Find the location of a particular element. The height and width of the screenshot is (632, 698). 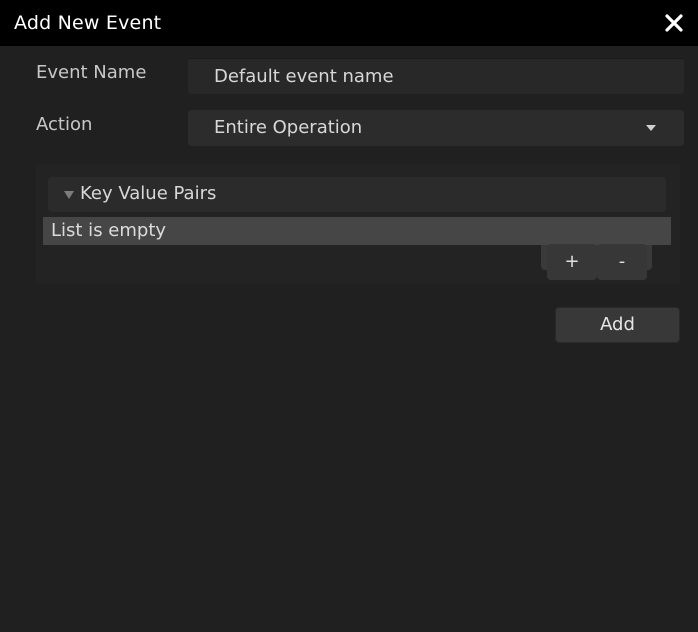

add-button: Add is located at coordinates (617, 325).